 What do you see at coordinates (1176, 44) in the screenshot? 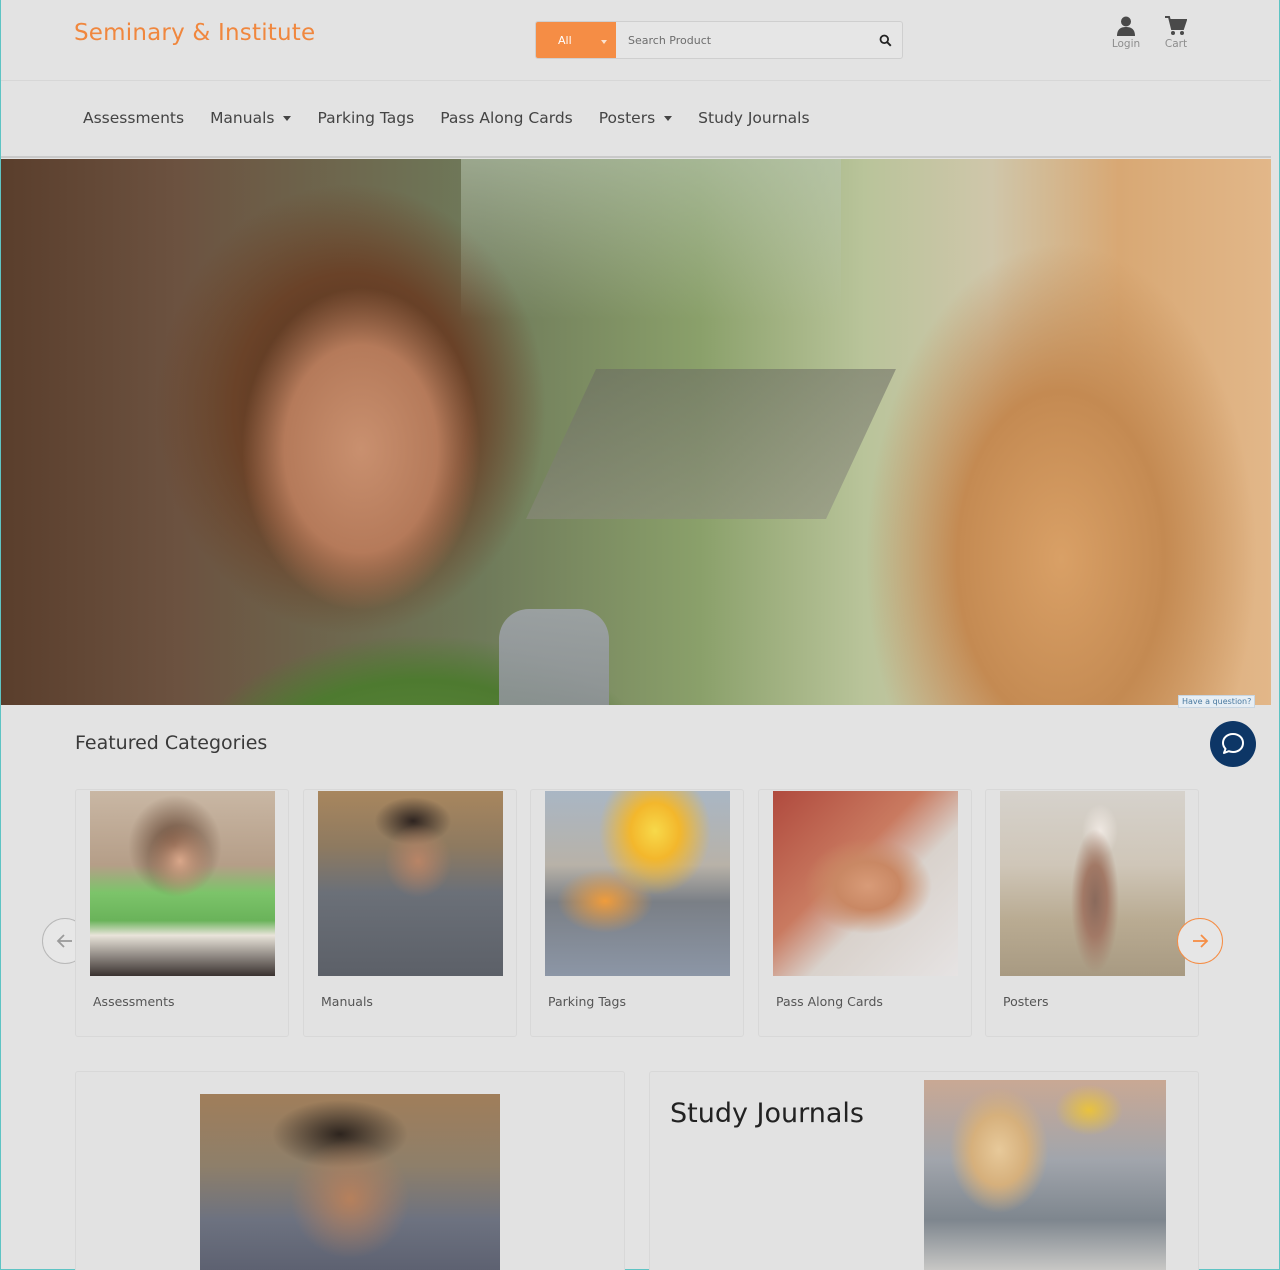
I see `cart-label: Cart` at bounding box center [1176, 44].